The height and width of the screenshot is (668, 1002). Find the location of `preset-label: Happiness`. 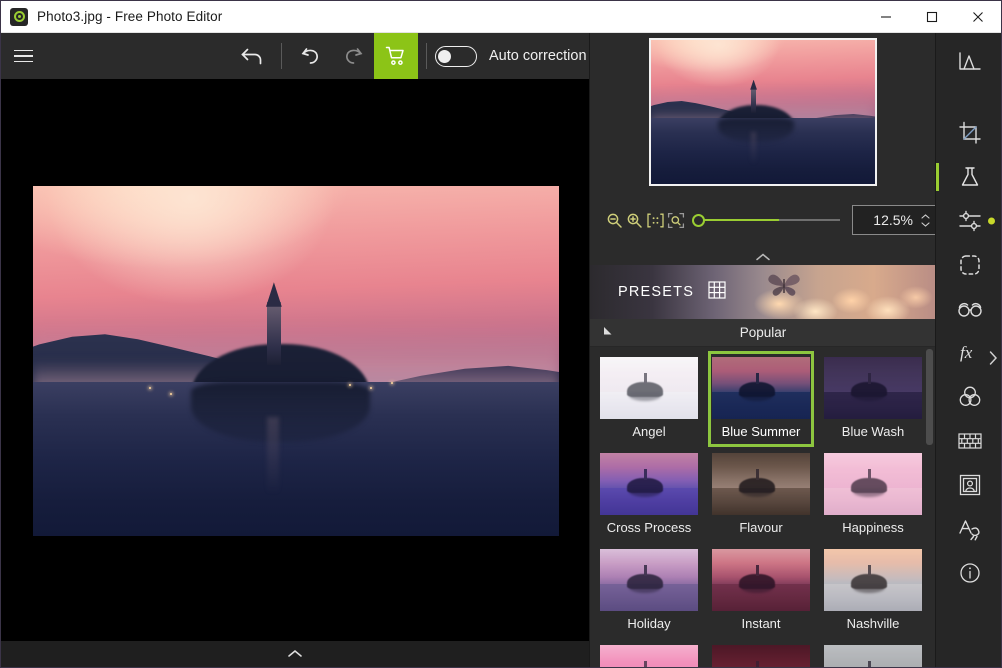

preset-label: Happiness is located at coordinates (873, 527).